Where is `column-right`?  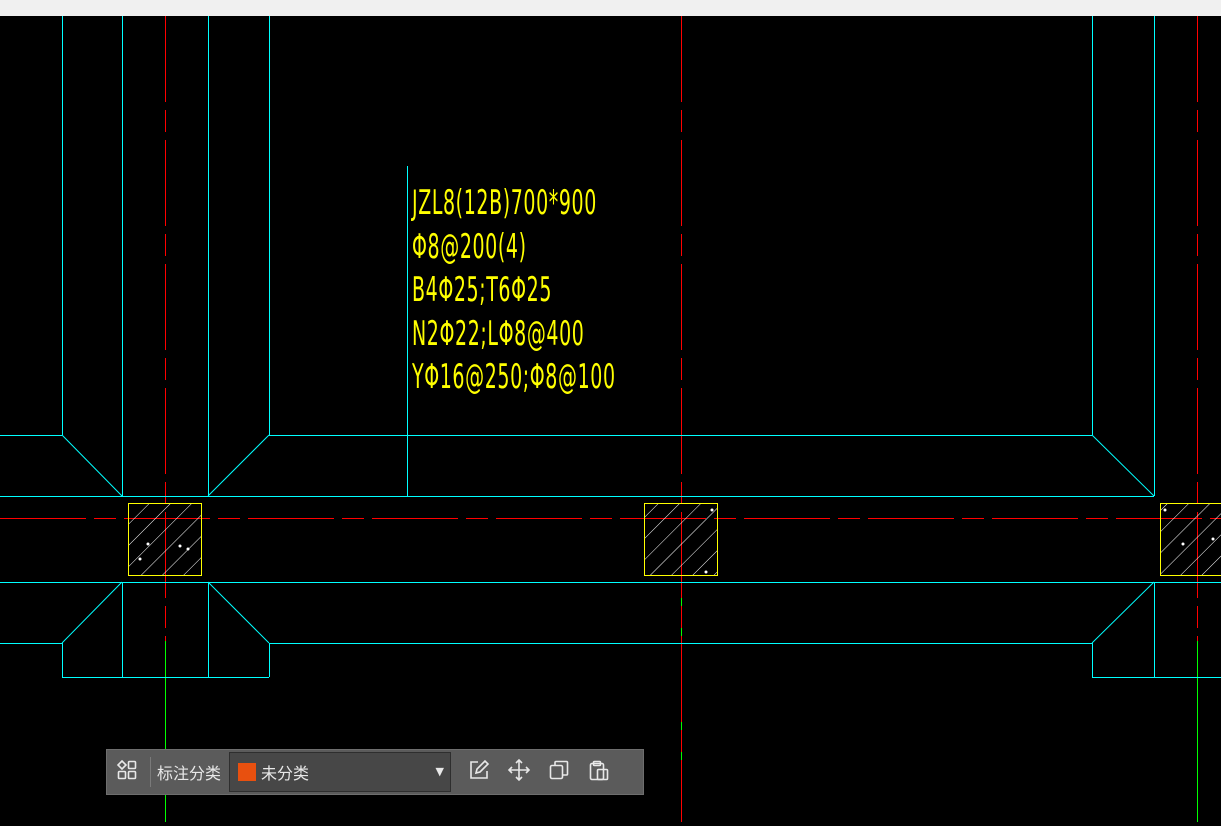
column-right is located at coordinates (1191, 540).